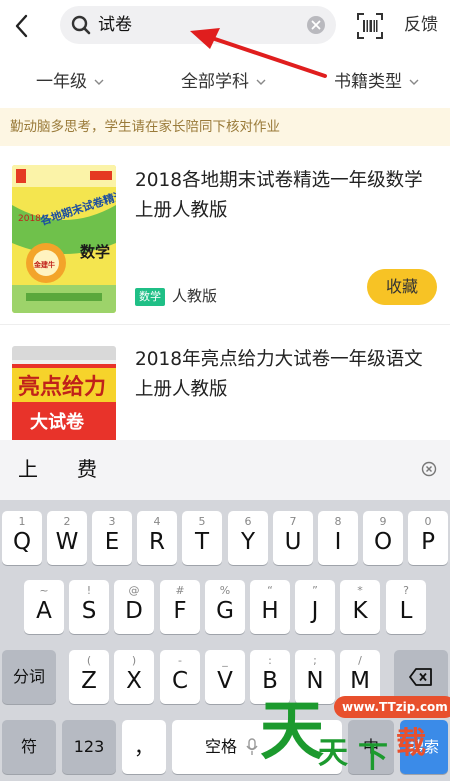  What do you see at coordinates (225, 660) in the screenshot?
I see `key-alt: _` at bounding box center [225, 660].